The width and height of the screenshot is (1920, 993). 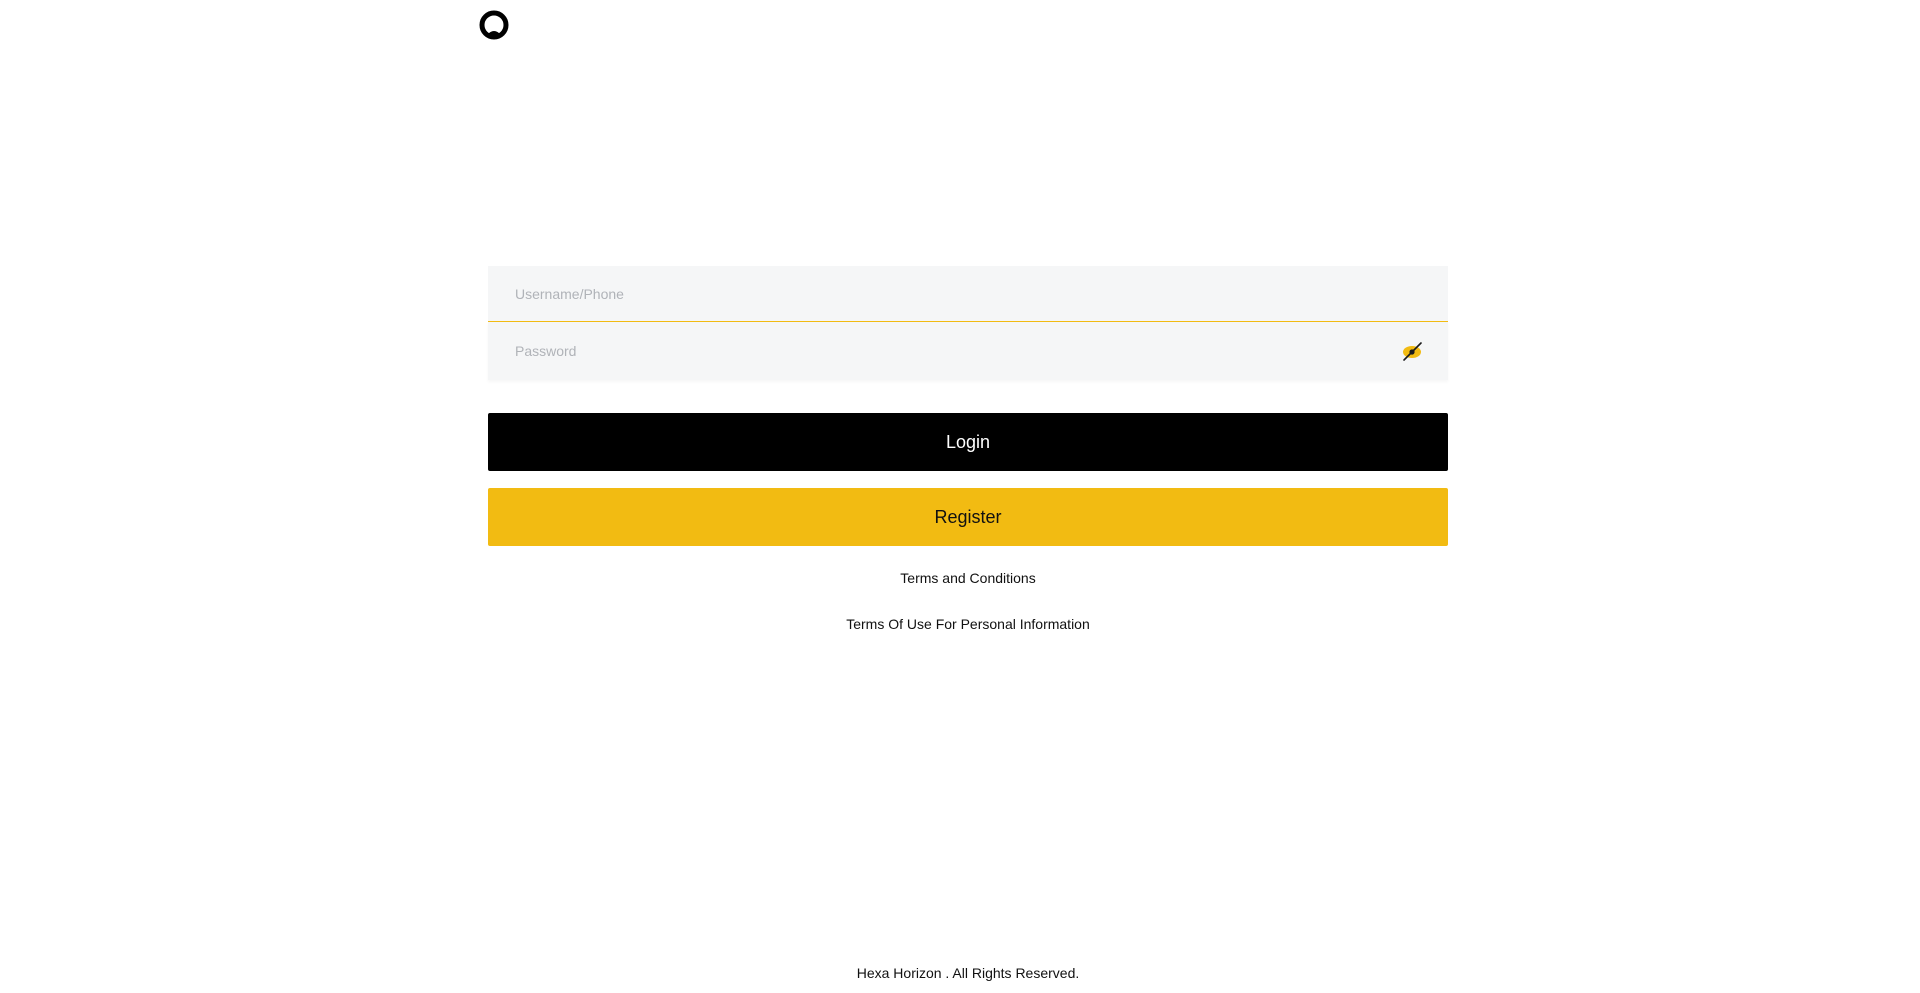 I want to click on password-field-wrapper, so click(x=968, y=351).